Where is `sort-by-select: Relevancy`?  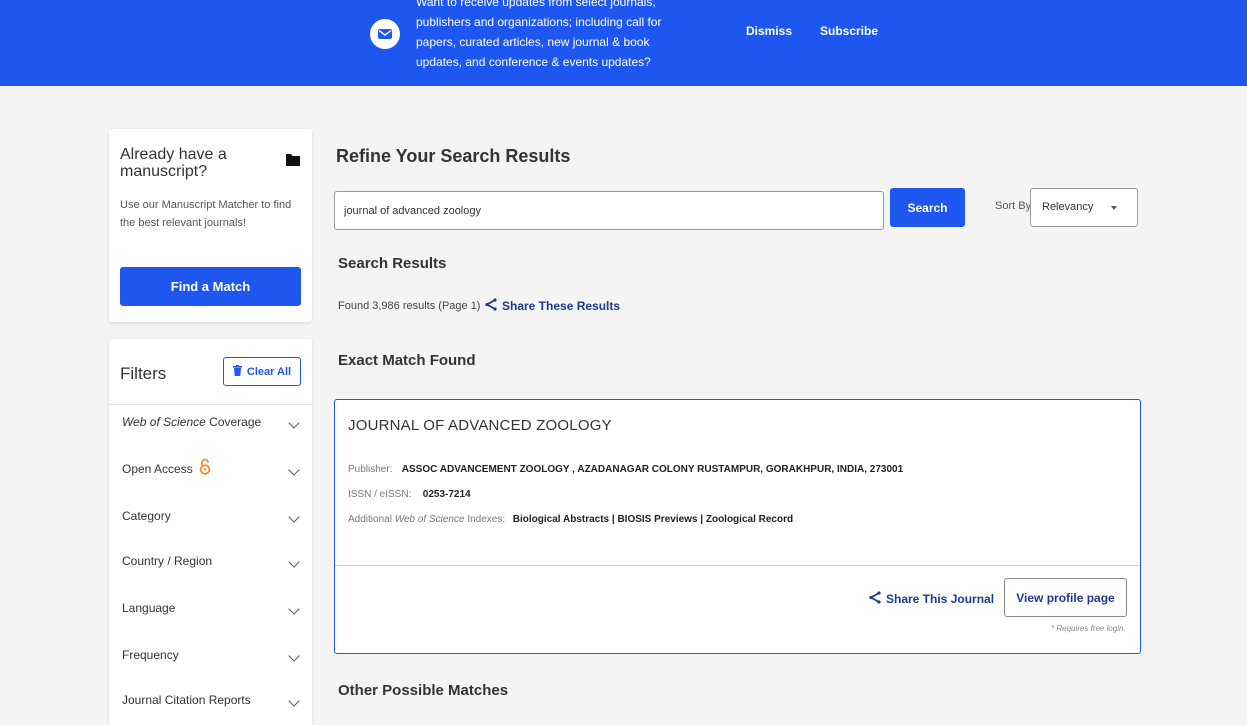 sort-by-select: Relevancy is located at coordinates (1084, 207).